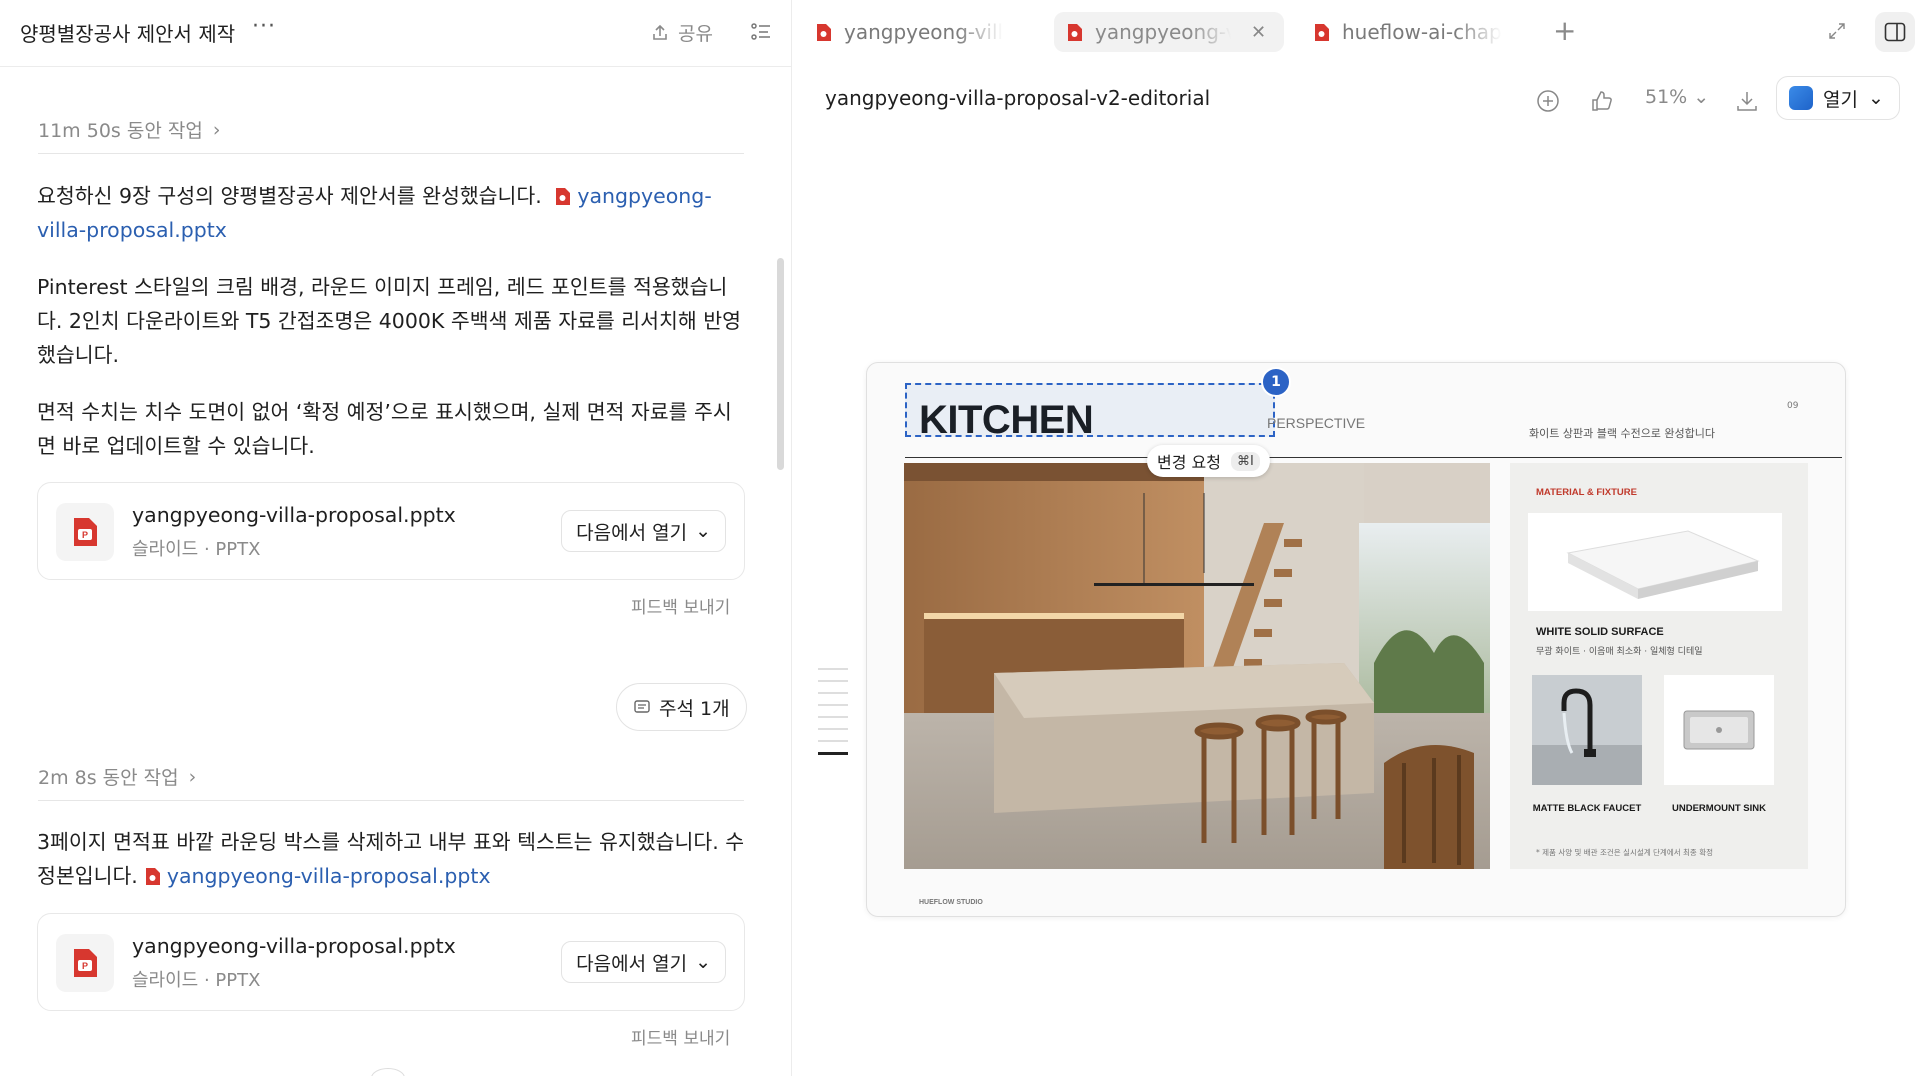 The width and height of the screenshot is (1920, 1076). Describe the element at coordinates (1163, 32) in the screenshot. I see `tab-label: yangpyeong-villa-proposal-v2-editorial` at that location.